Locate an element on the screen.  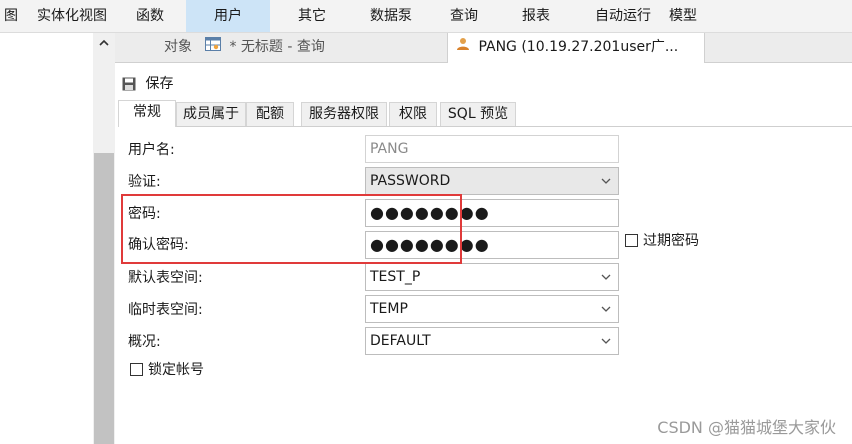
menu-item-other: 其它 is located at coordinates (312, 16).